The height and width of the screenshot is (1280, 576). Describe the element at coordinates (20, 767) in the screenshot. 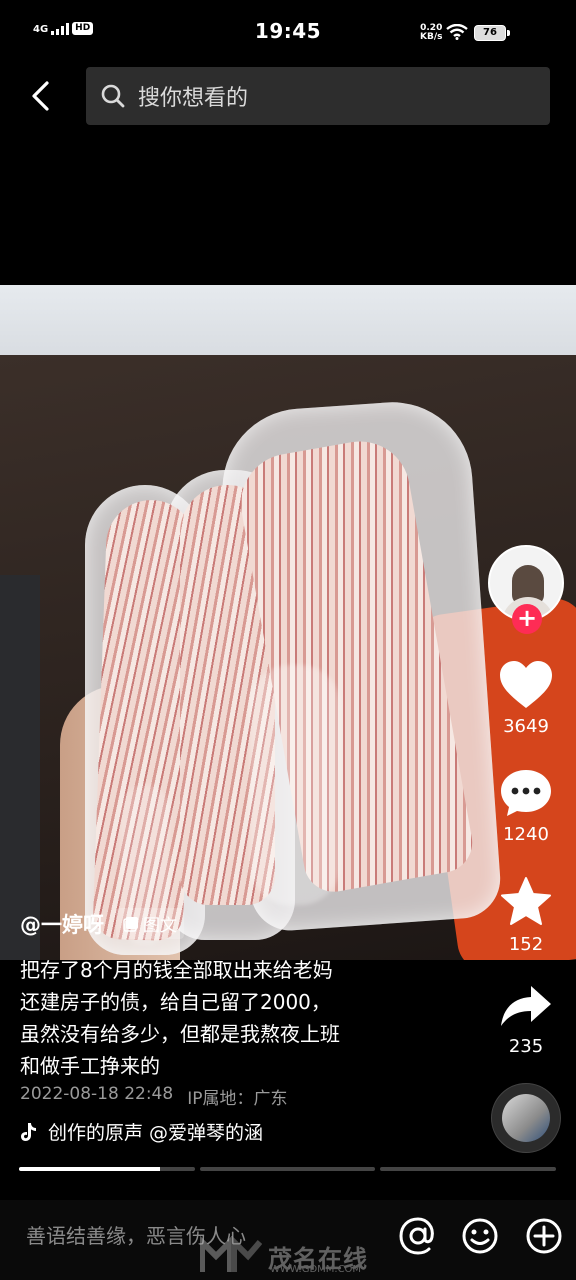

I see `background-cloth` at that location.